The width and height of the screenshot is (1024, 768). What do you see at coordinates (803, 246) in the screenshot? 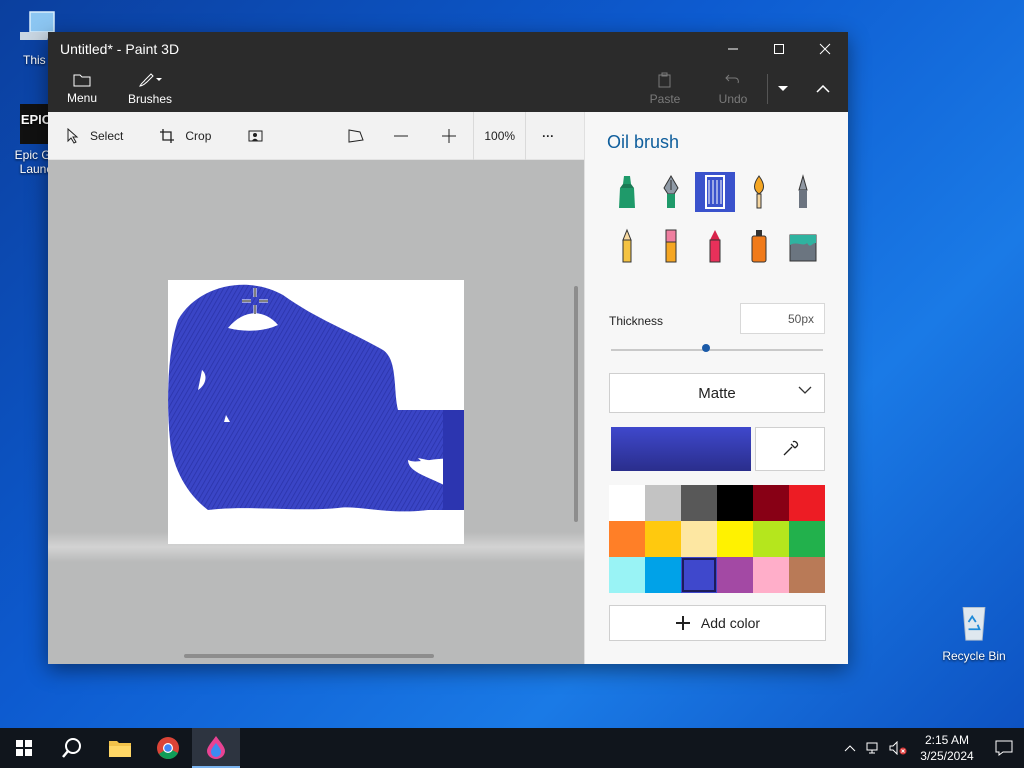
I see `brush-fill` at bounding box center [803, 246].